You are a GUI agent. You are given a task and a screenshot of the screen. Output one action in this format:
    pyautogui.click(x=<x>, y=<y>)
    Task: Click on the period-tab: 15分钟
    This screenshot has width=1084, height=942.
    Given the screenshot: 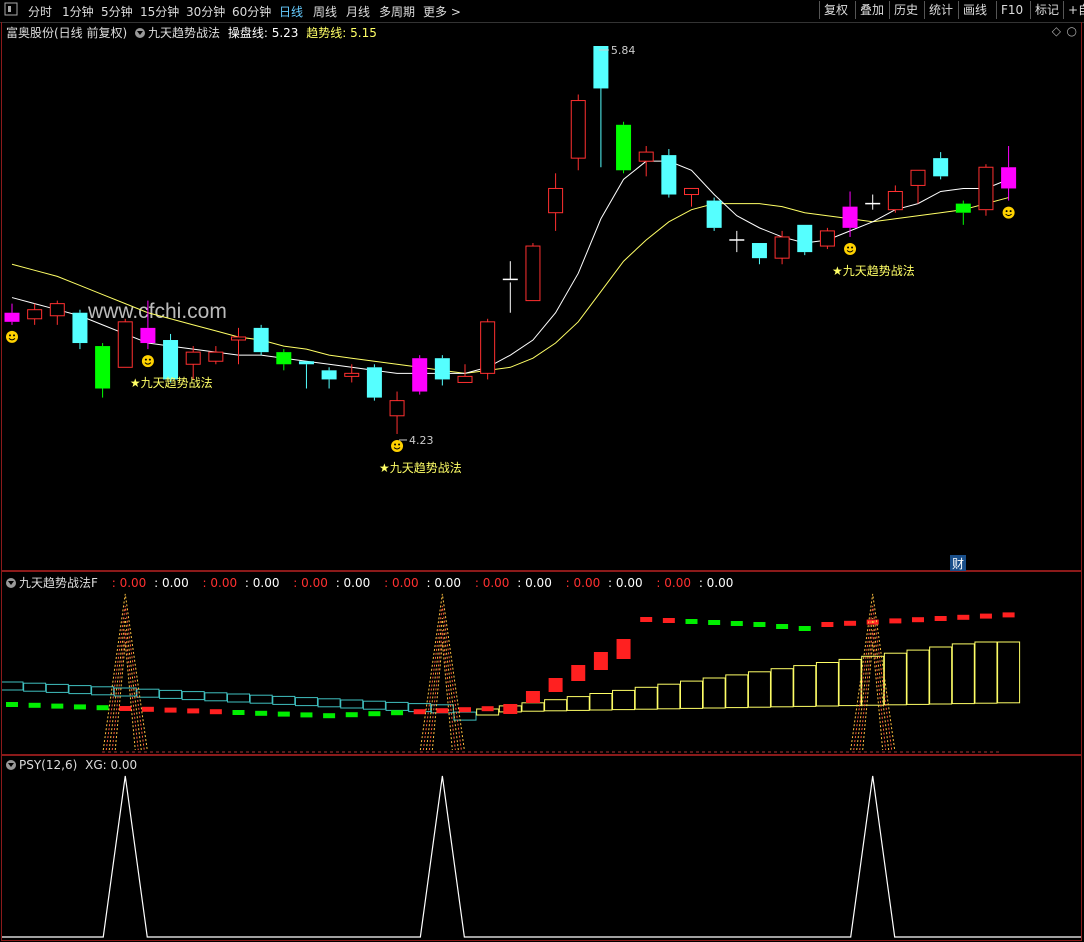 What is the action you would take?
    pyautogui.click(x=159, y=11)
    